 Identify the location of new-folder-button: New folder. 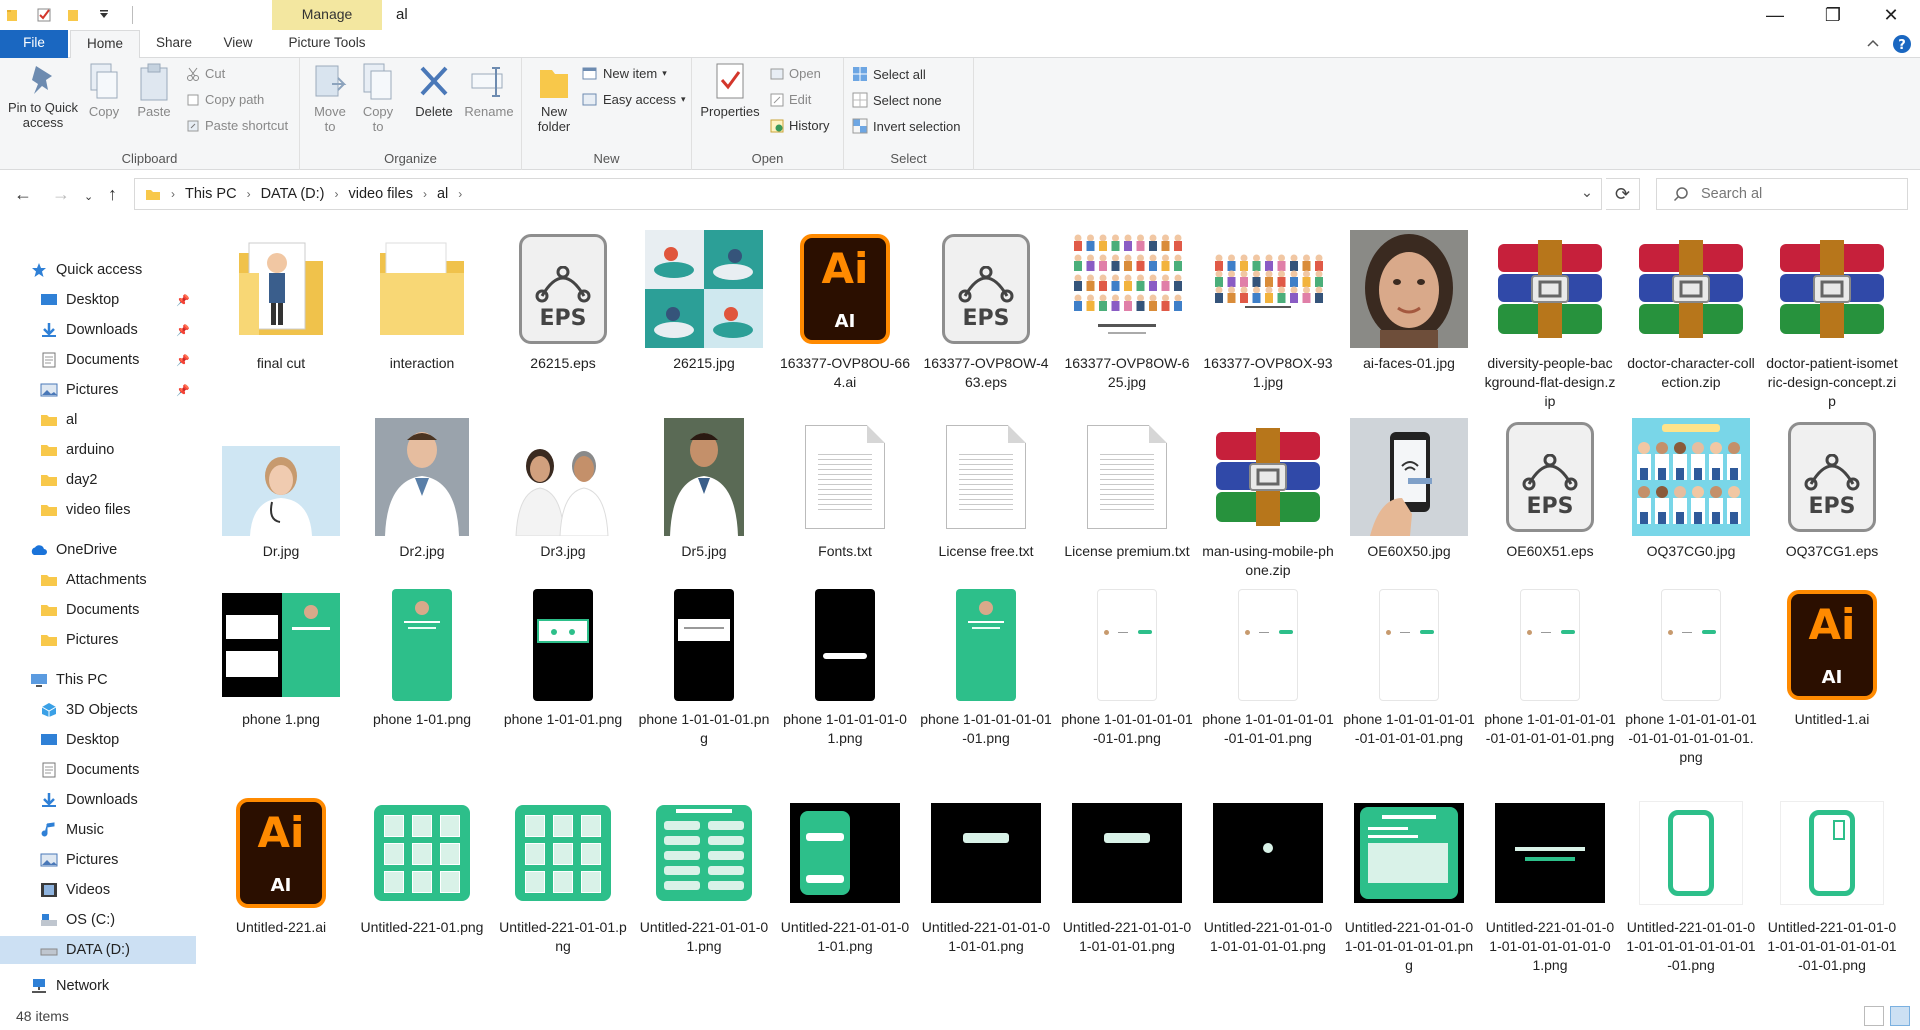
(554, 98).